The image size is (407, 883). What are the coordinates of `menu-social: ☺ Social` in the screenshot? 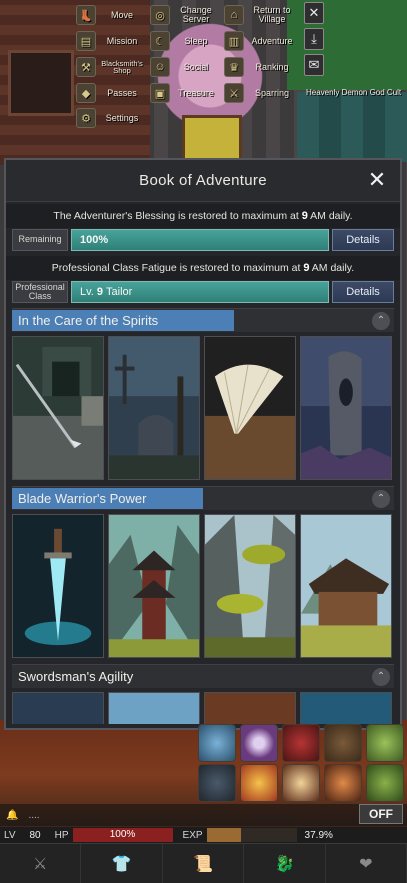 It's located at (184, 67).